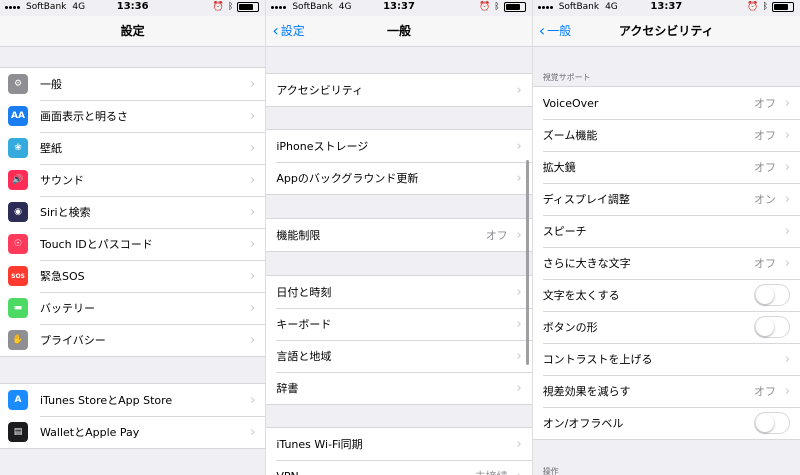  What do you see at coordinates (765, 199) in the screenshot?
I see `accessibility-item-value: オン` at bounding box center [765, 199].